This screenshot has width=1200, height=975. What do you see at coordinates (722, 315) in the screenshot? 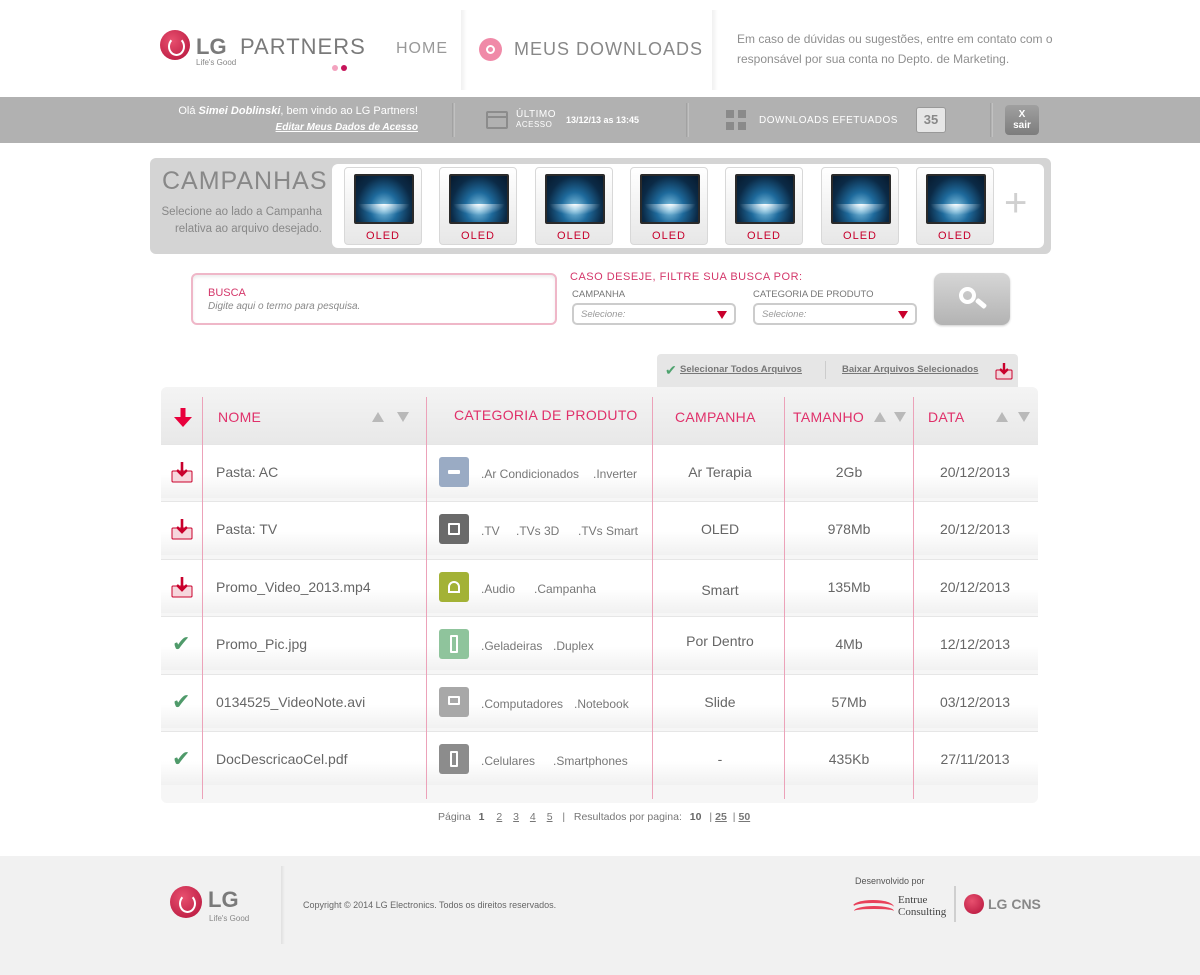
I see `chevron-down-icon` at bounding box center [722, 315].